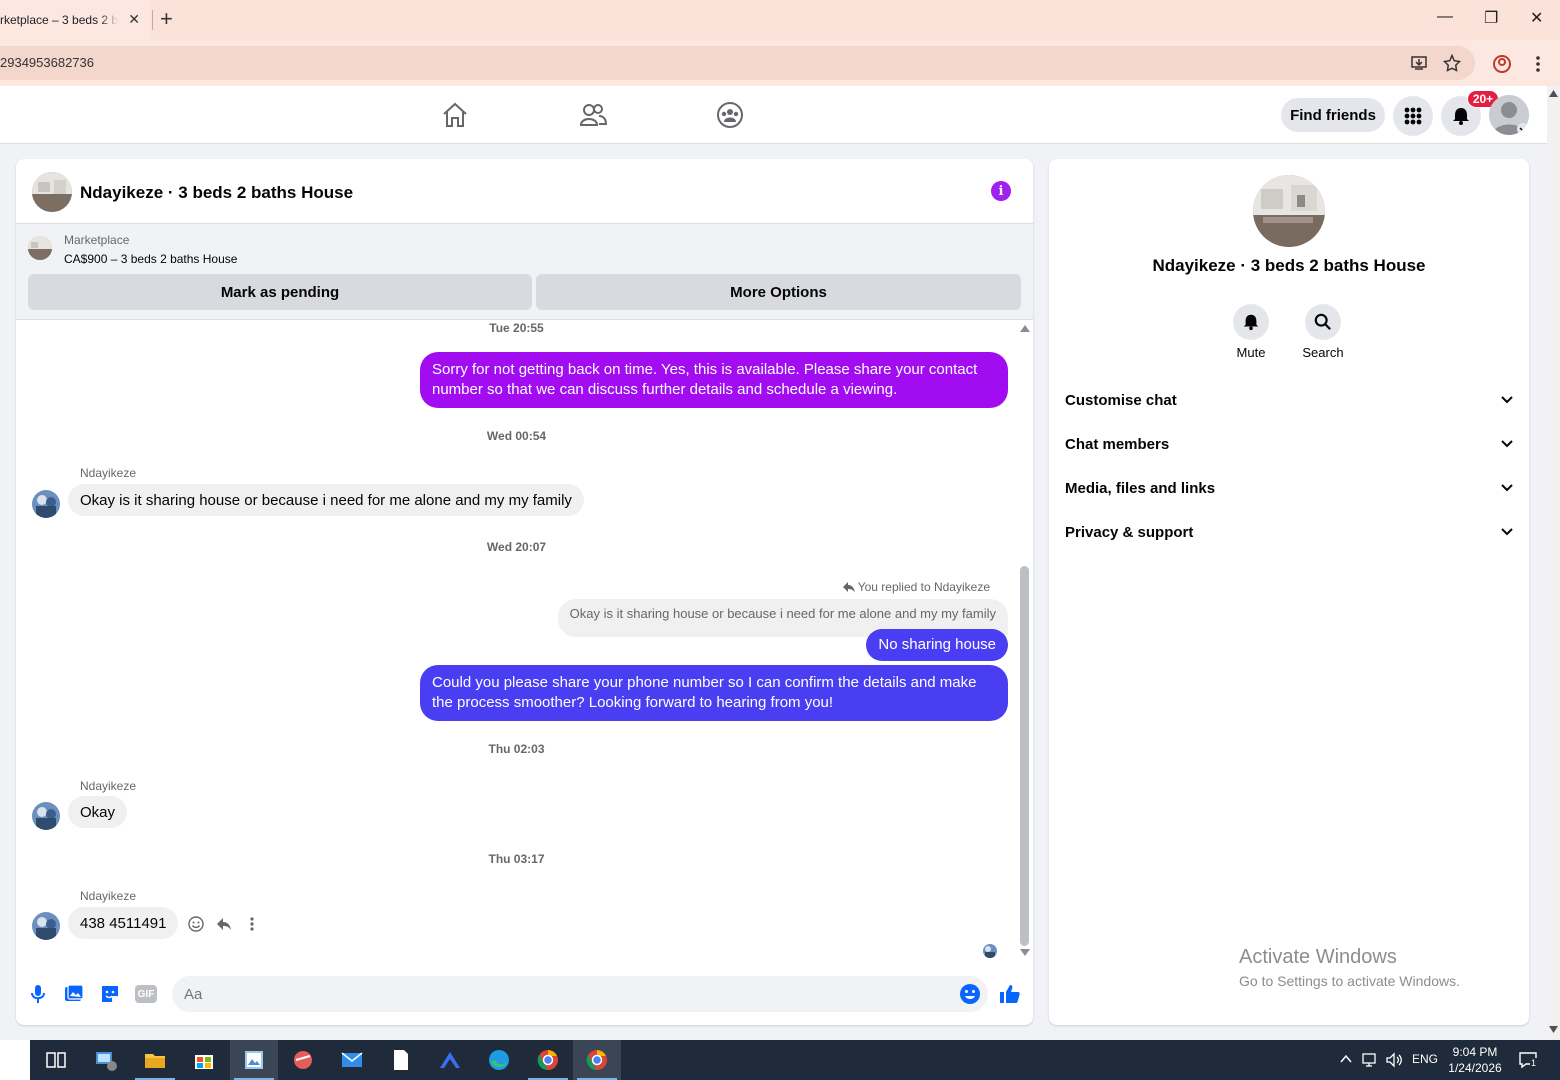 The width and height of the screenshot is (1560, 1080). What do you see at coordinates (1395, 1060) in the screenshot?
I see `volume-icon` at bounding box center [1395, 1060].